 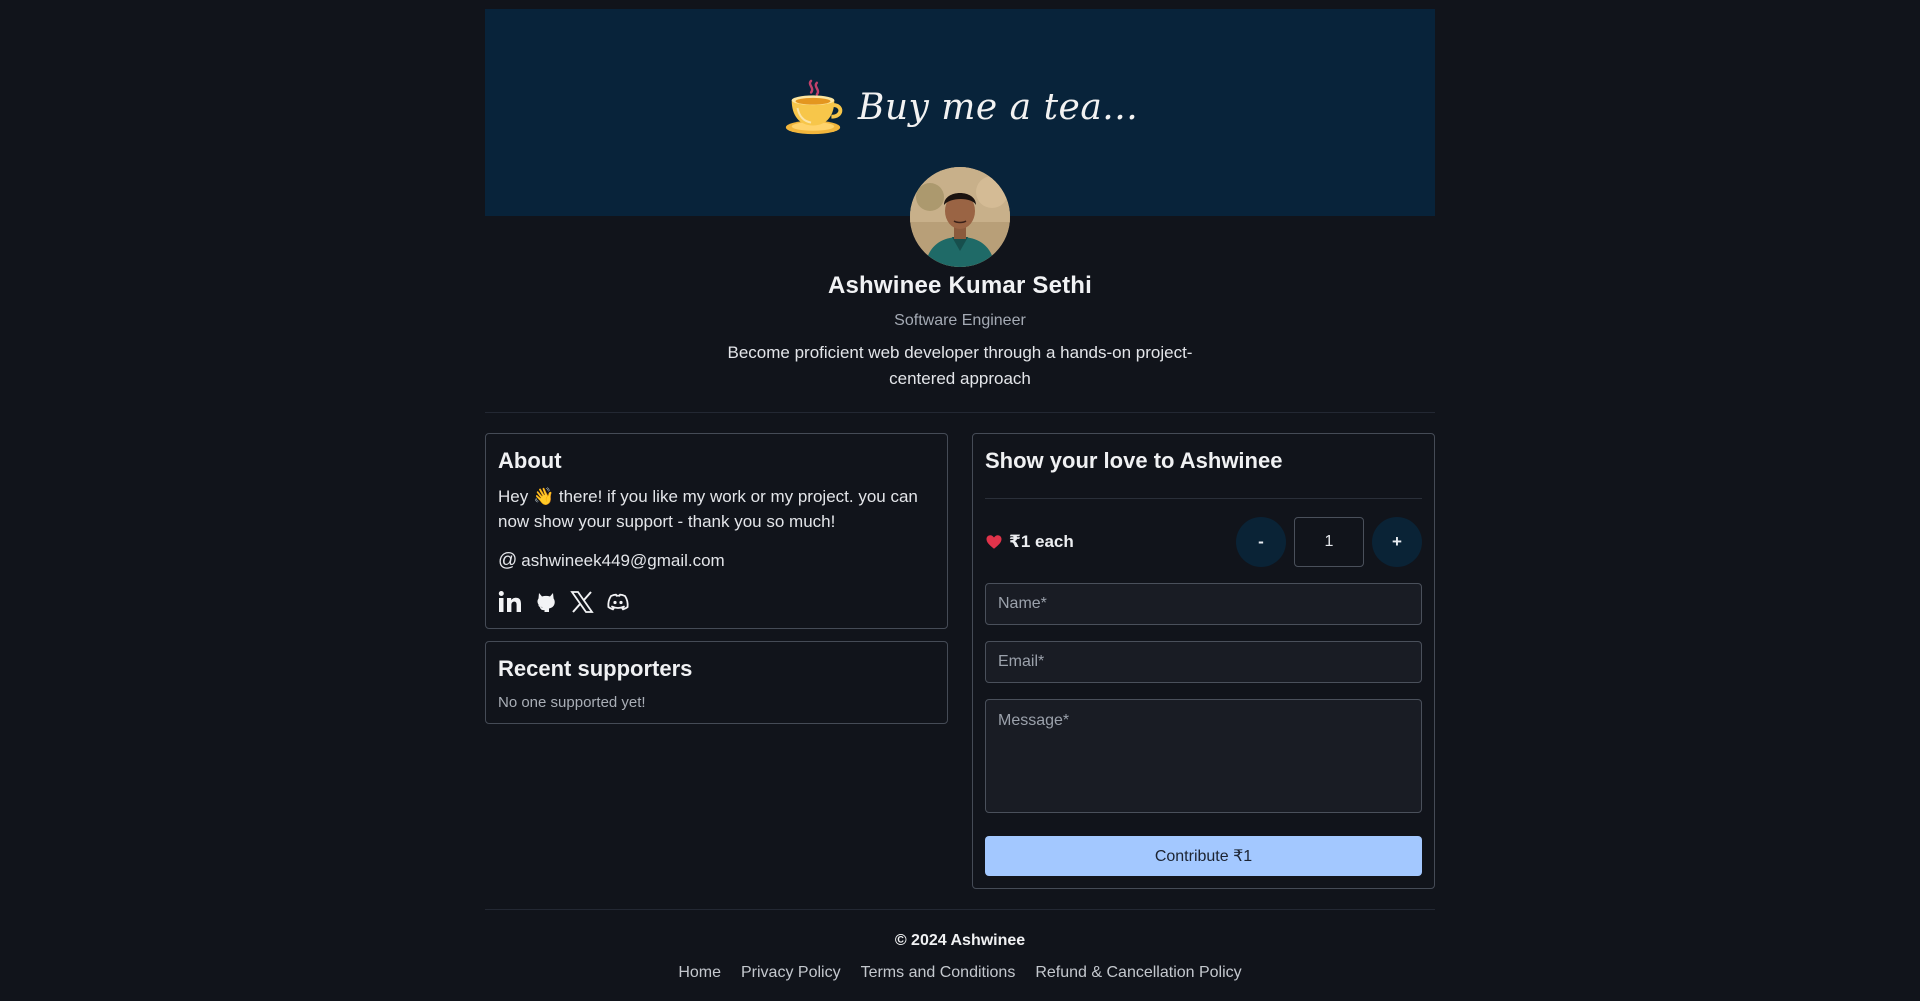 I want to click on x-icon, so click(x=582, y=602).